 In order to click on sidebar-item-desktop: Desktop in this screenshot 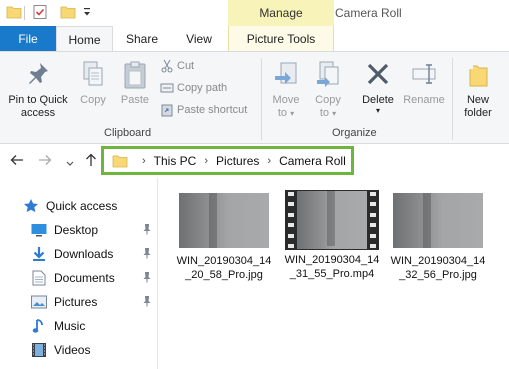, I will do `click(93, 230)`.